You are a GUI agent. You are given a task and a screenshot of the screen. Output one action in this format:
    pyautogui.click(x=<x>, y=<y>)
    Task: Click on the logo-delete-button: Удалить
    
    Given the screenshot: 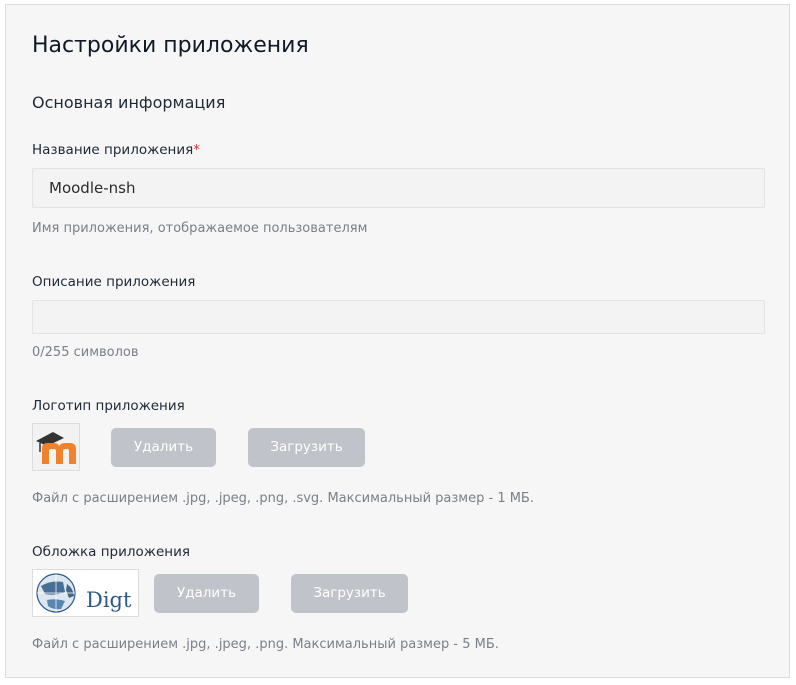 What is the action you would take?
    pyautogui.click(x=163, y=447)
    